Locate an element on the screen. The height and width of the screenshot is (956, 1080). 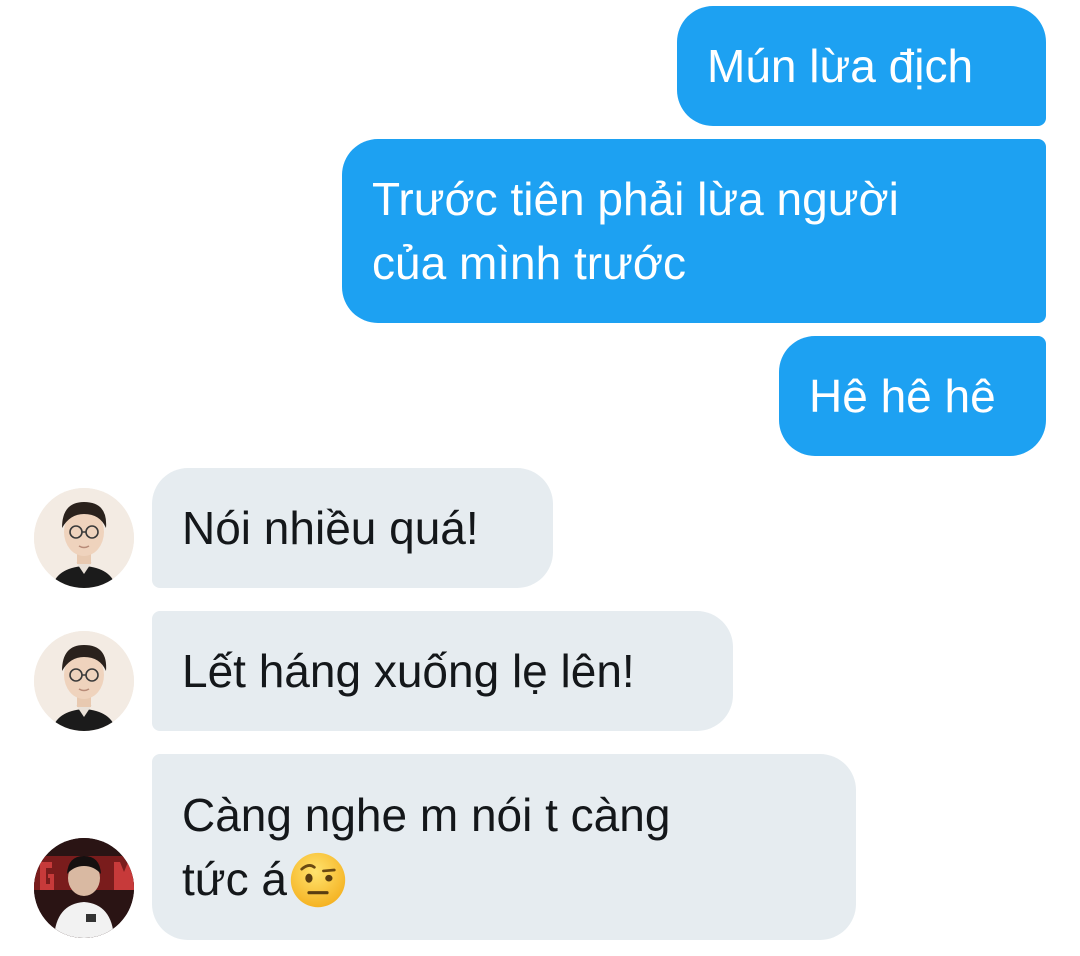
message-text-line: của mình trước is located at coordinates (529, 263).